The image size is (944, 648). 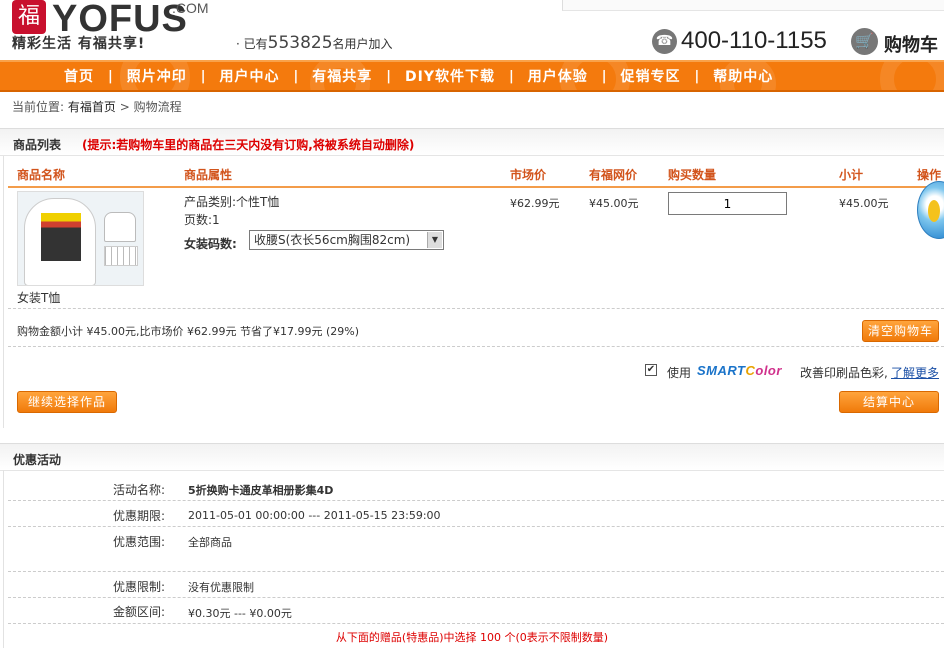 What do you see at coordinates (472, 637) in the screenshot?
I see `gift-selection-note: 从下面的赠品(特惠品)中选择 100 个(0表示不限制数量)` at bounding box center [472, 637].